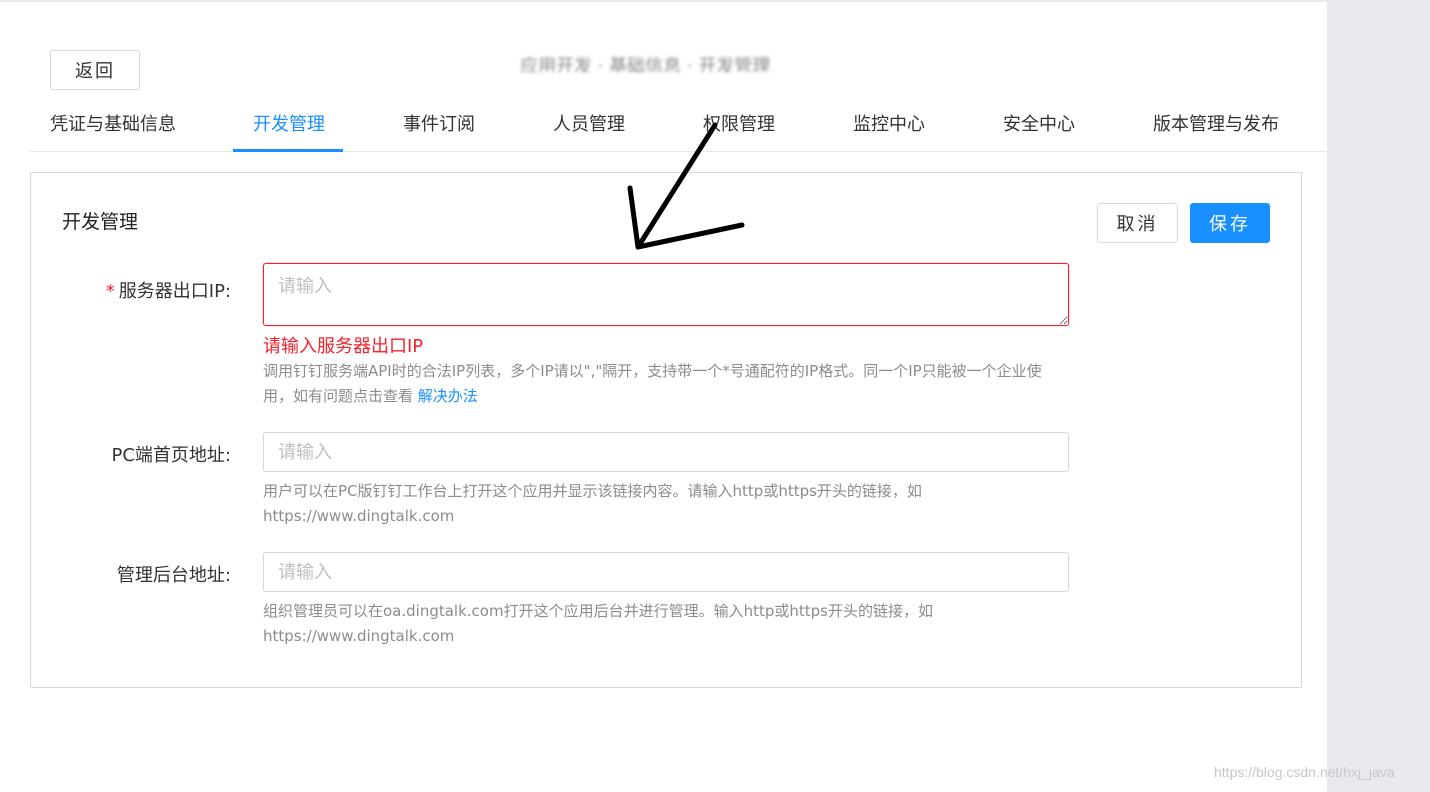 The width and height of the screenshot is (1430, 792). I want to click on required-mark: *, so click(110, 291).